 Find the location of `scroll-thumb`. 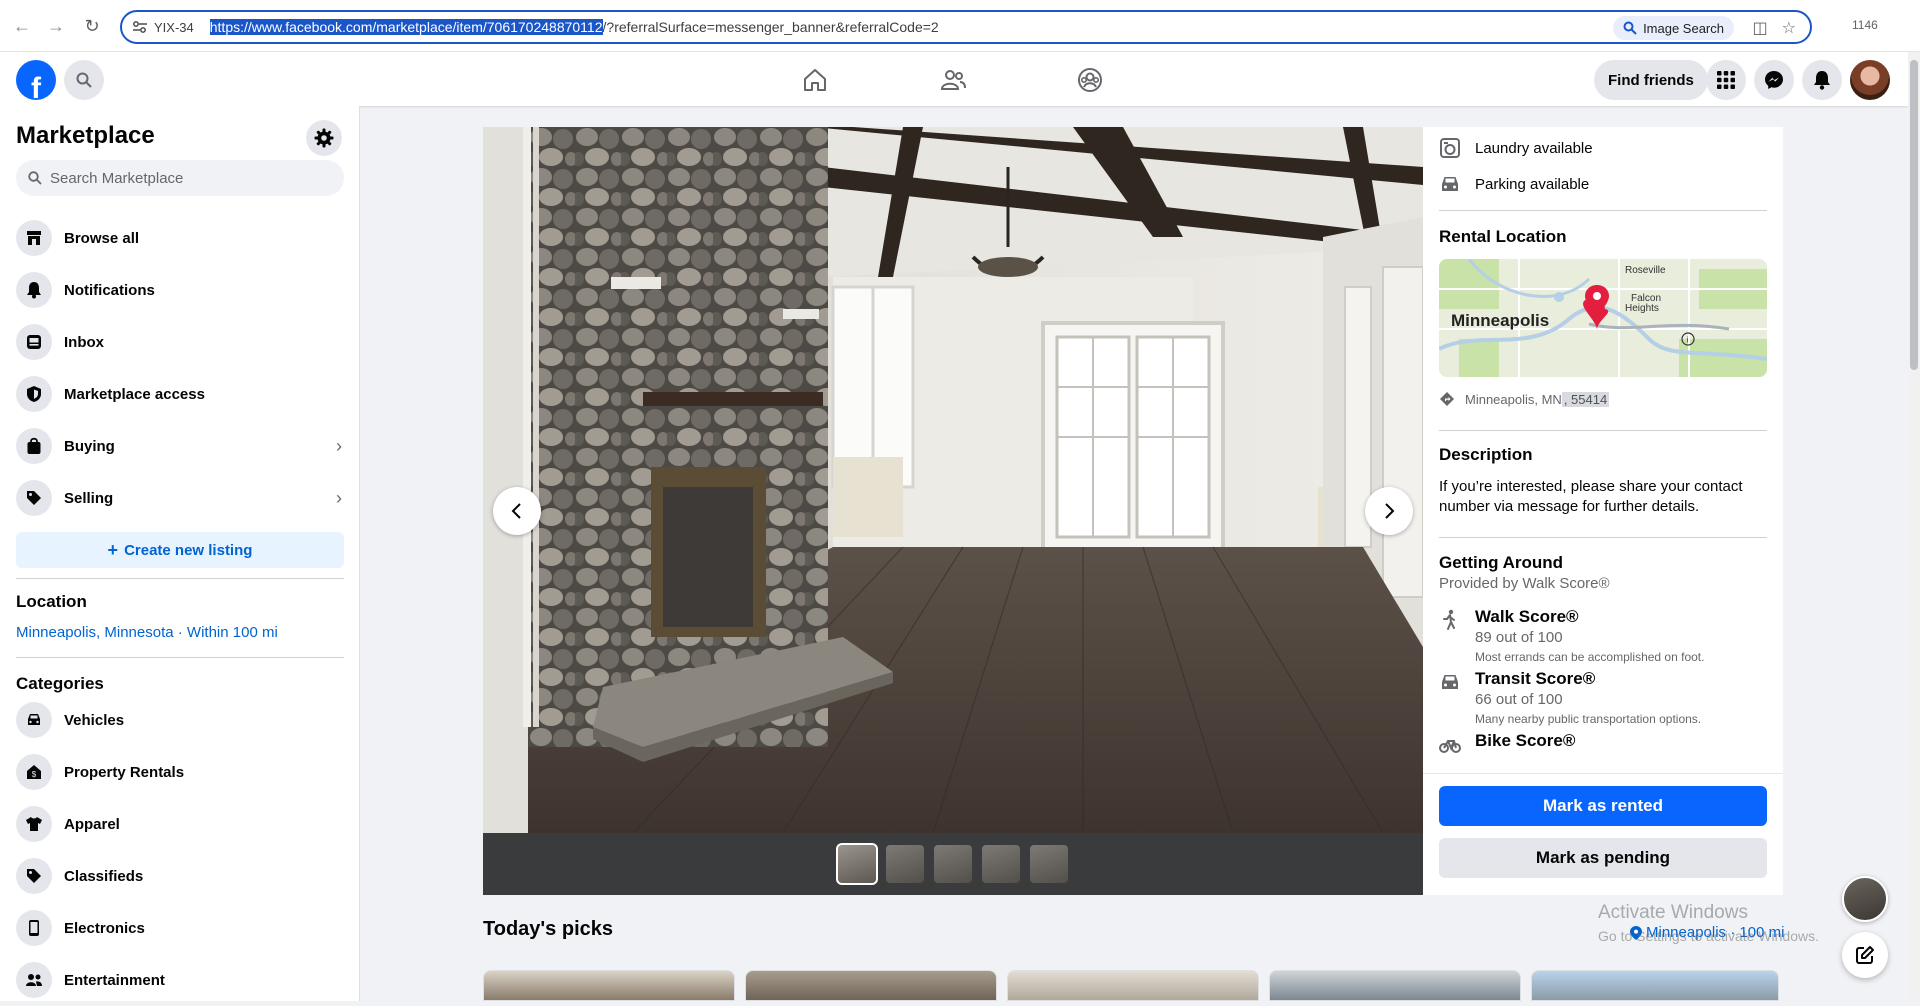

scroll-thumb is located at coordinates (1914, 215).